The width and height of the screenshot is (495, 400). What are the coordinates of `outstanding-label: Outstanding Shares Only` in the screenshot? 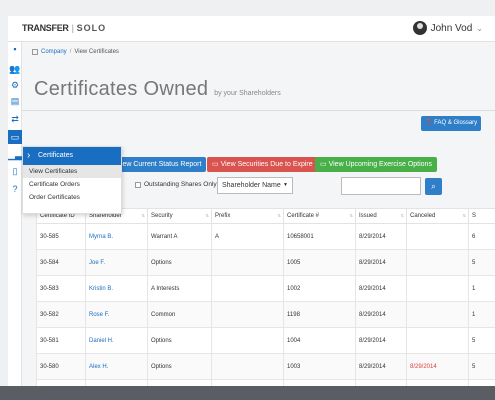 It's located at (180, 184).